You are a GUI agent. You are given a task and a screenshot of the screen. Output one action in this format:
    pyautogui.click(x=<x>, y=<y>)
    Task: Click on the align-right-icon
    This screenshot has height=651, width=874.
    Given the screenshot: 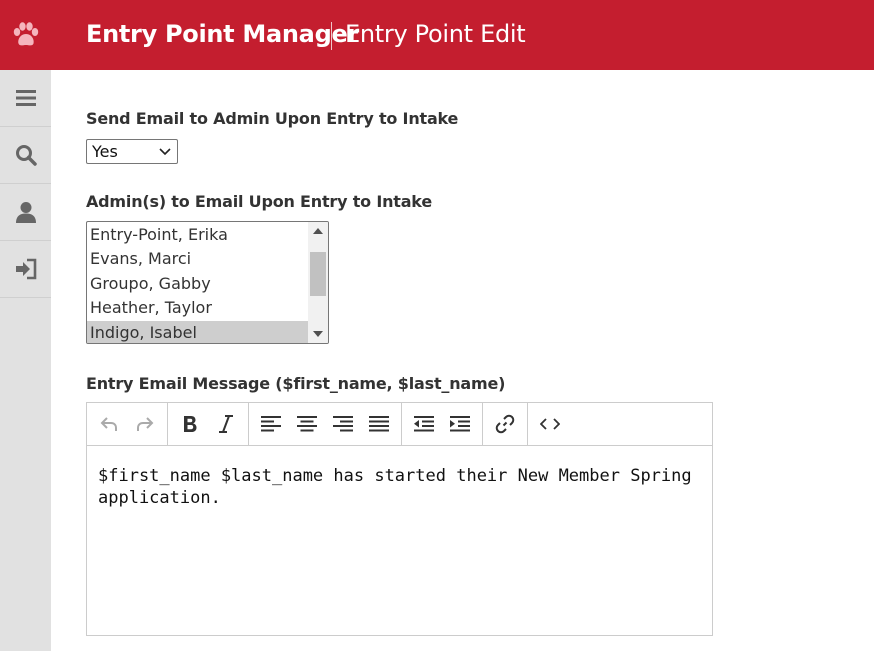 What is the action you would take?
    pyautogui.click(x=343, y=424)
    